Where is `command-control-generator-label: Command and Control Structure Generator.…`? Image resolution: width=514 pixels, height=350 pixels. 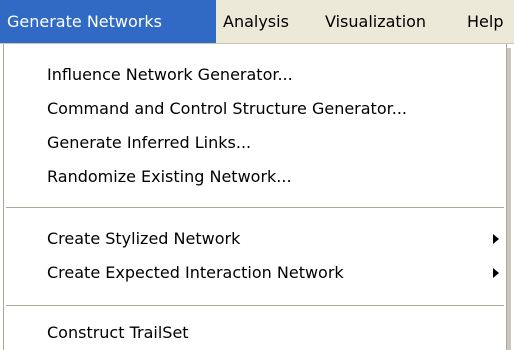 command-control-generator-label: Command and Control Structure Generator.… is located at coordinates (227, 108).